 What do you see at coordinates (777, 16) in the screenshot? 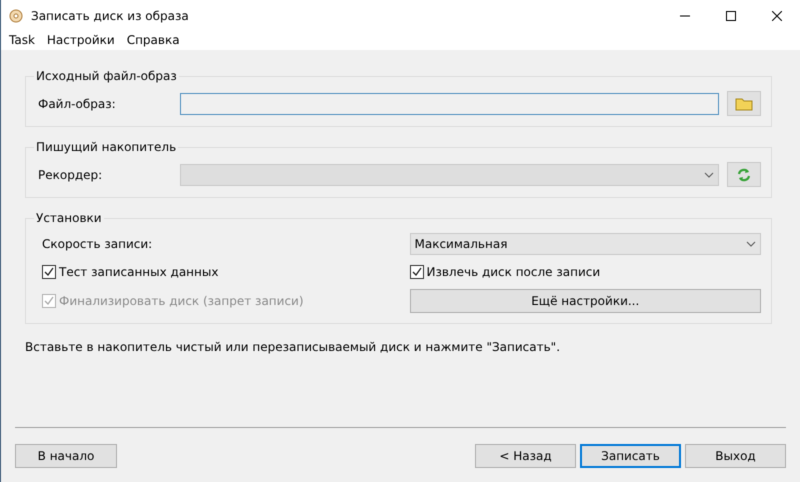
I see `close-icon` at bounding box center [777, 16].